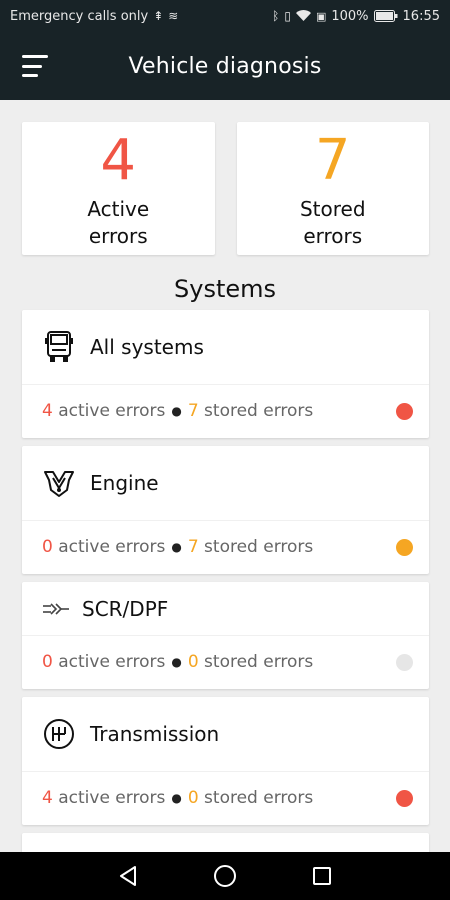 The width and height of the screenshot is (450, 900). Describe the element at coordinates (225, 842) in the screenshot. I see `system-card-next` at that location.